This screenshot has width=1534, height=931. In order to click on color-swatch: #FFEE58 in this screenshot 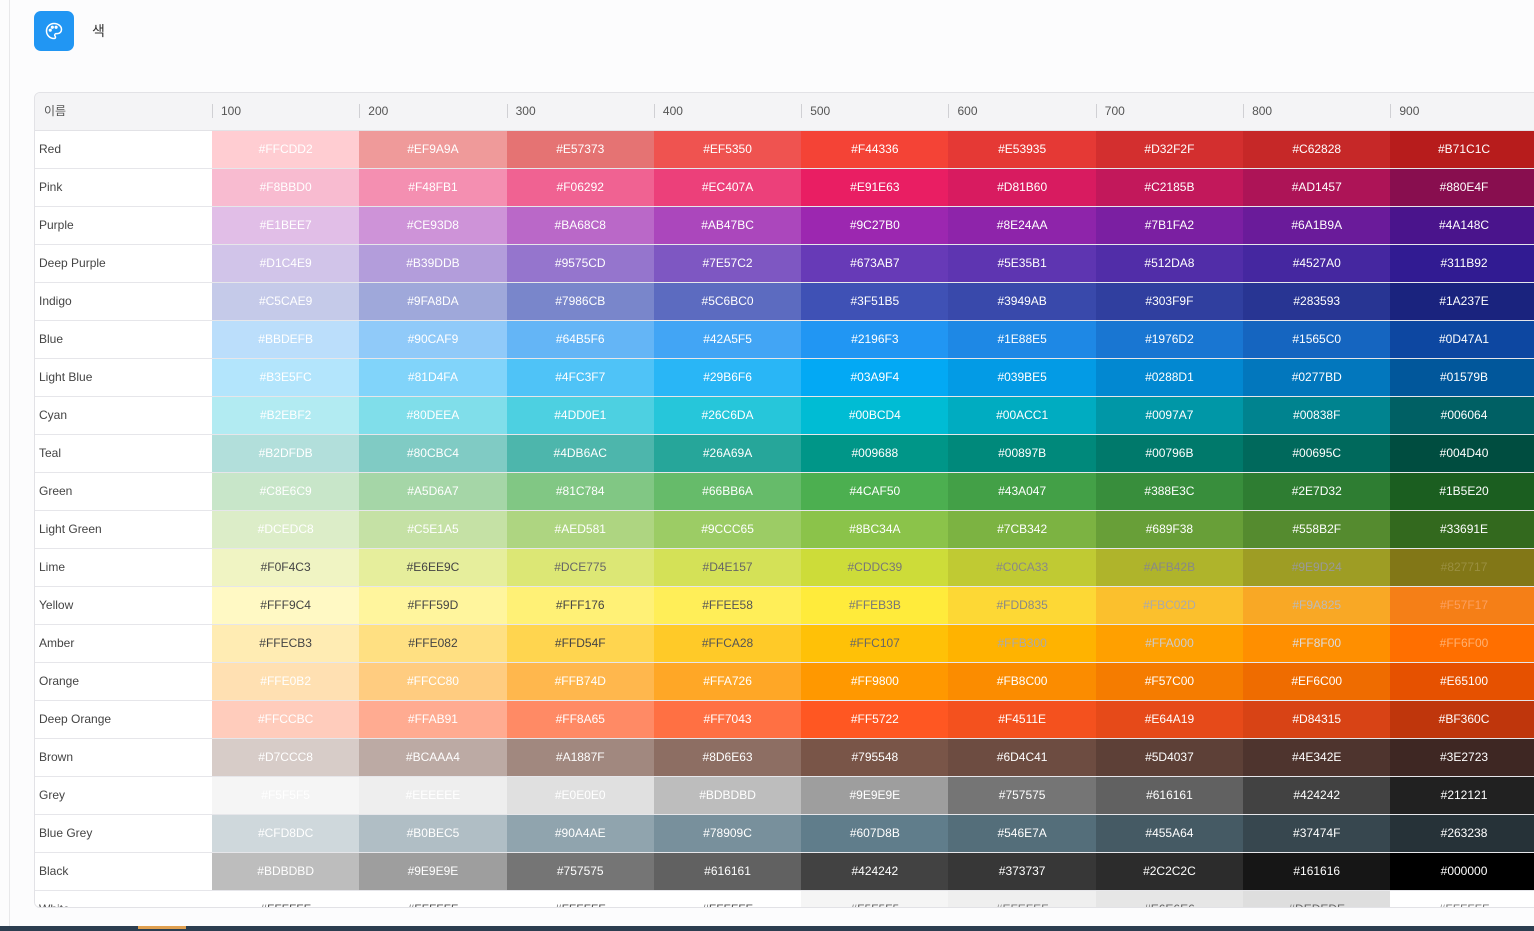, I will do `click(727, 605)`.